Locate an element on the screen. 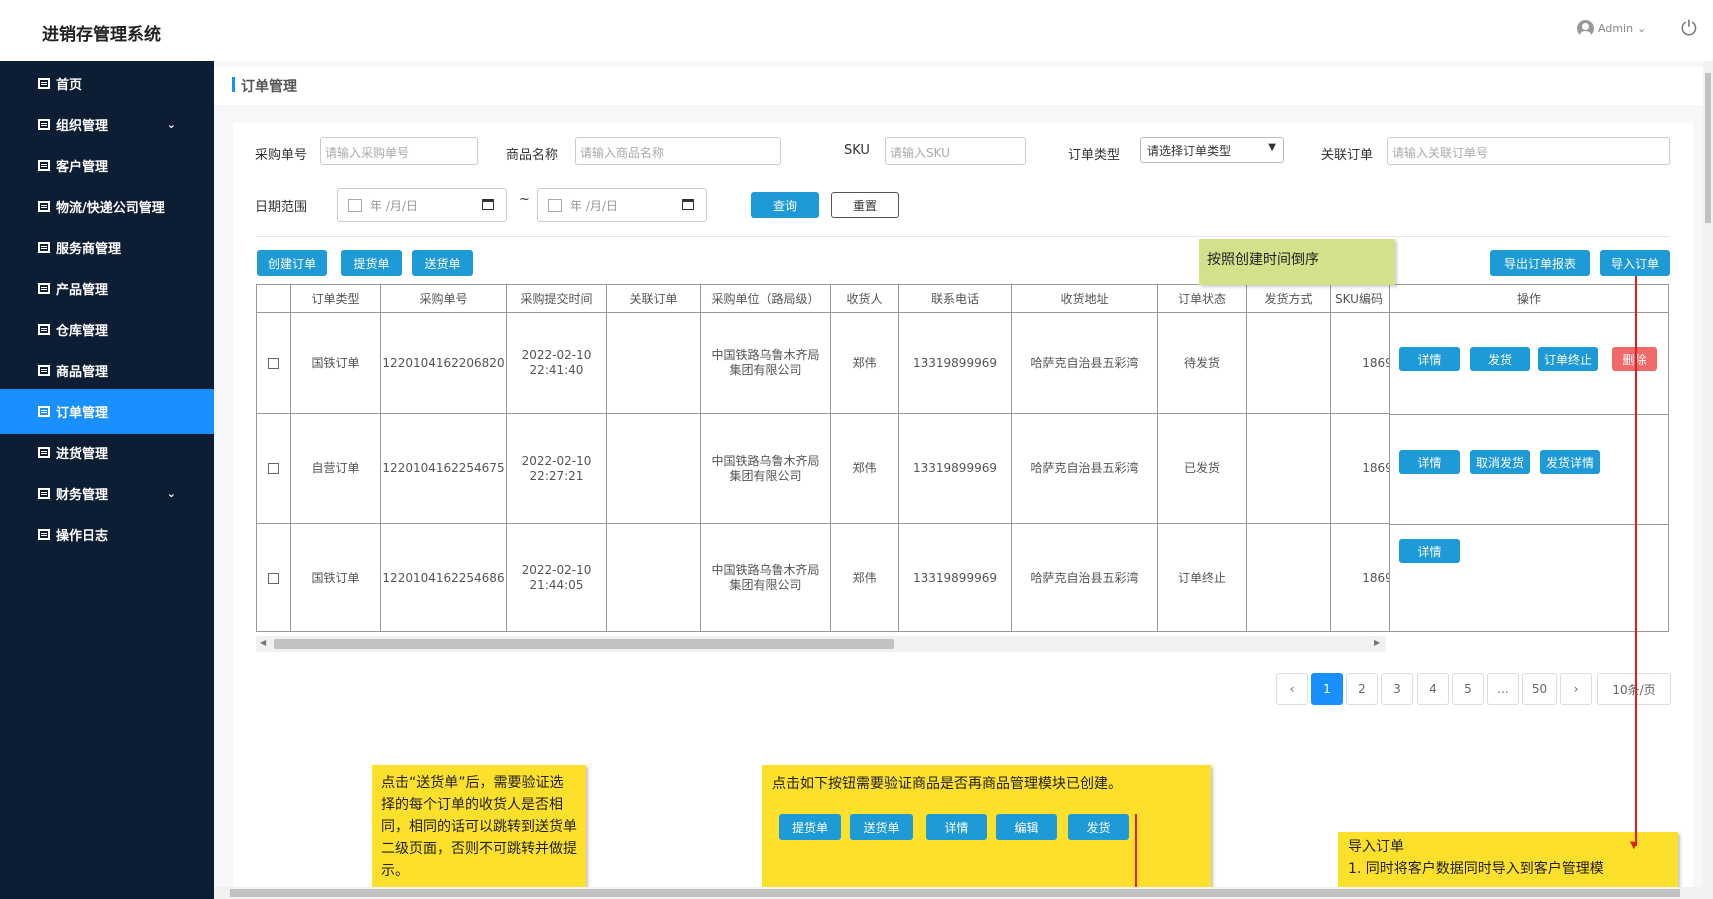  prev-page-button: ‹ is located at coordinates (1292, 689).